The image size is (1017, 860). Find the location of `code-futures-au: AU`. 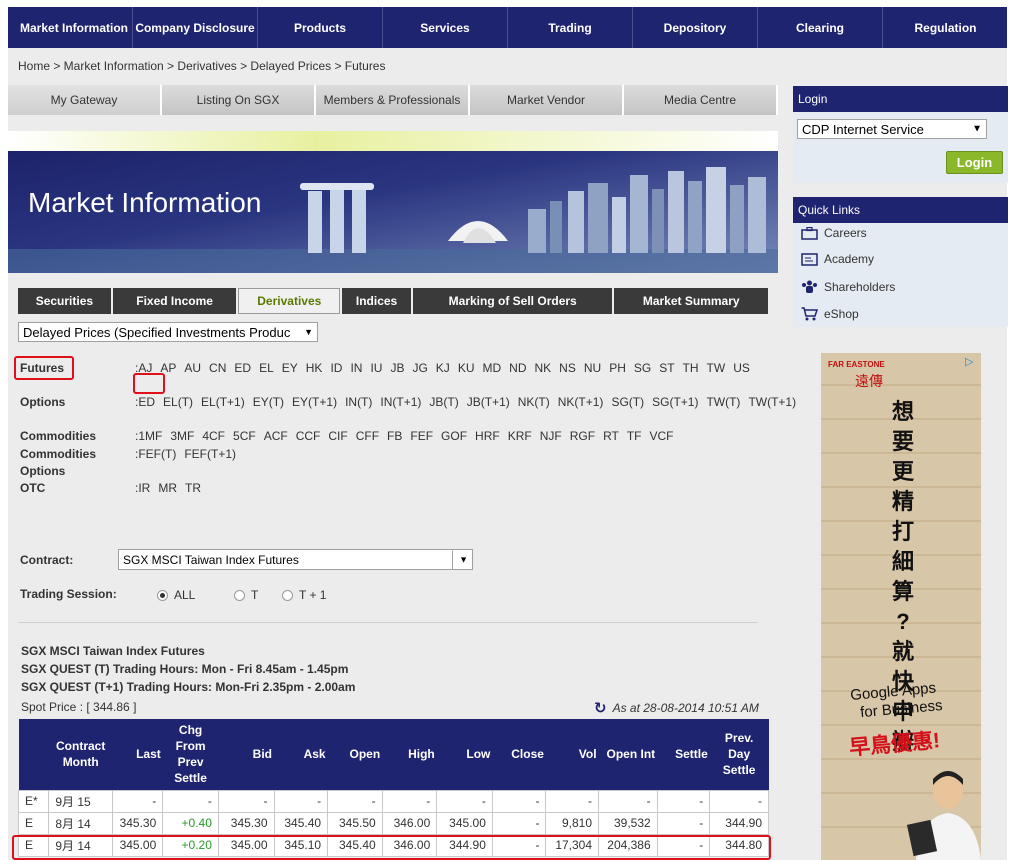

code-futures-au: AU is located at coordinates (192, 368).